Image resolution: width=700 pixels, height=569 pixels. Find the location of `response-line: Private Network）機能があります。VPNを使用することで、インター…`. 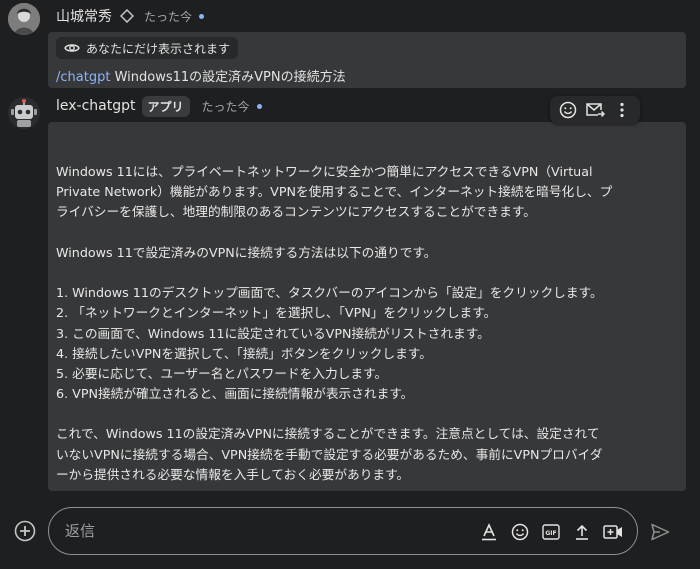

response-line: Private Network）機能があります。VPNを使用することで、インター… is located at coordinates (334, 192).